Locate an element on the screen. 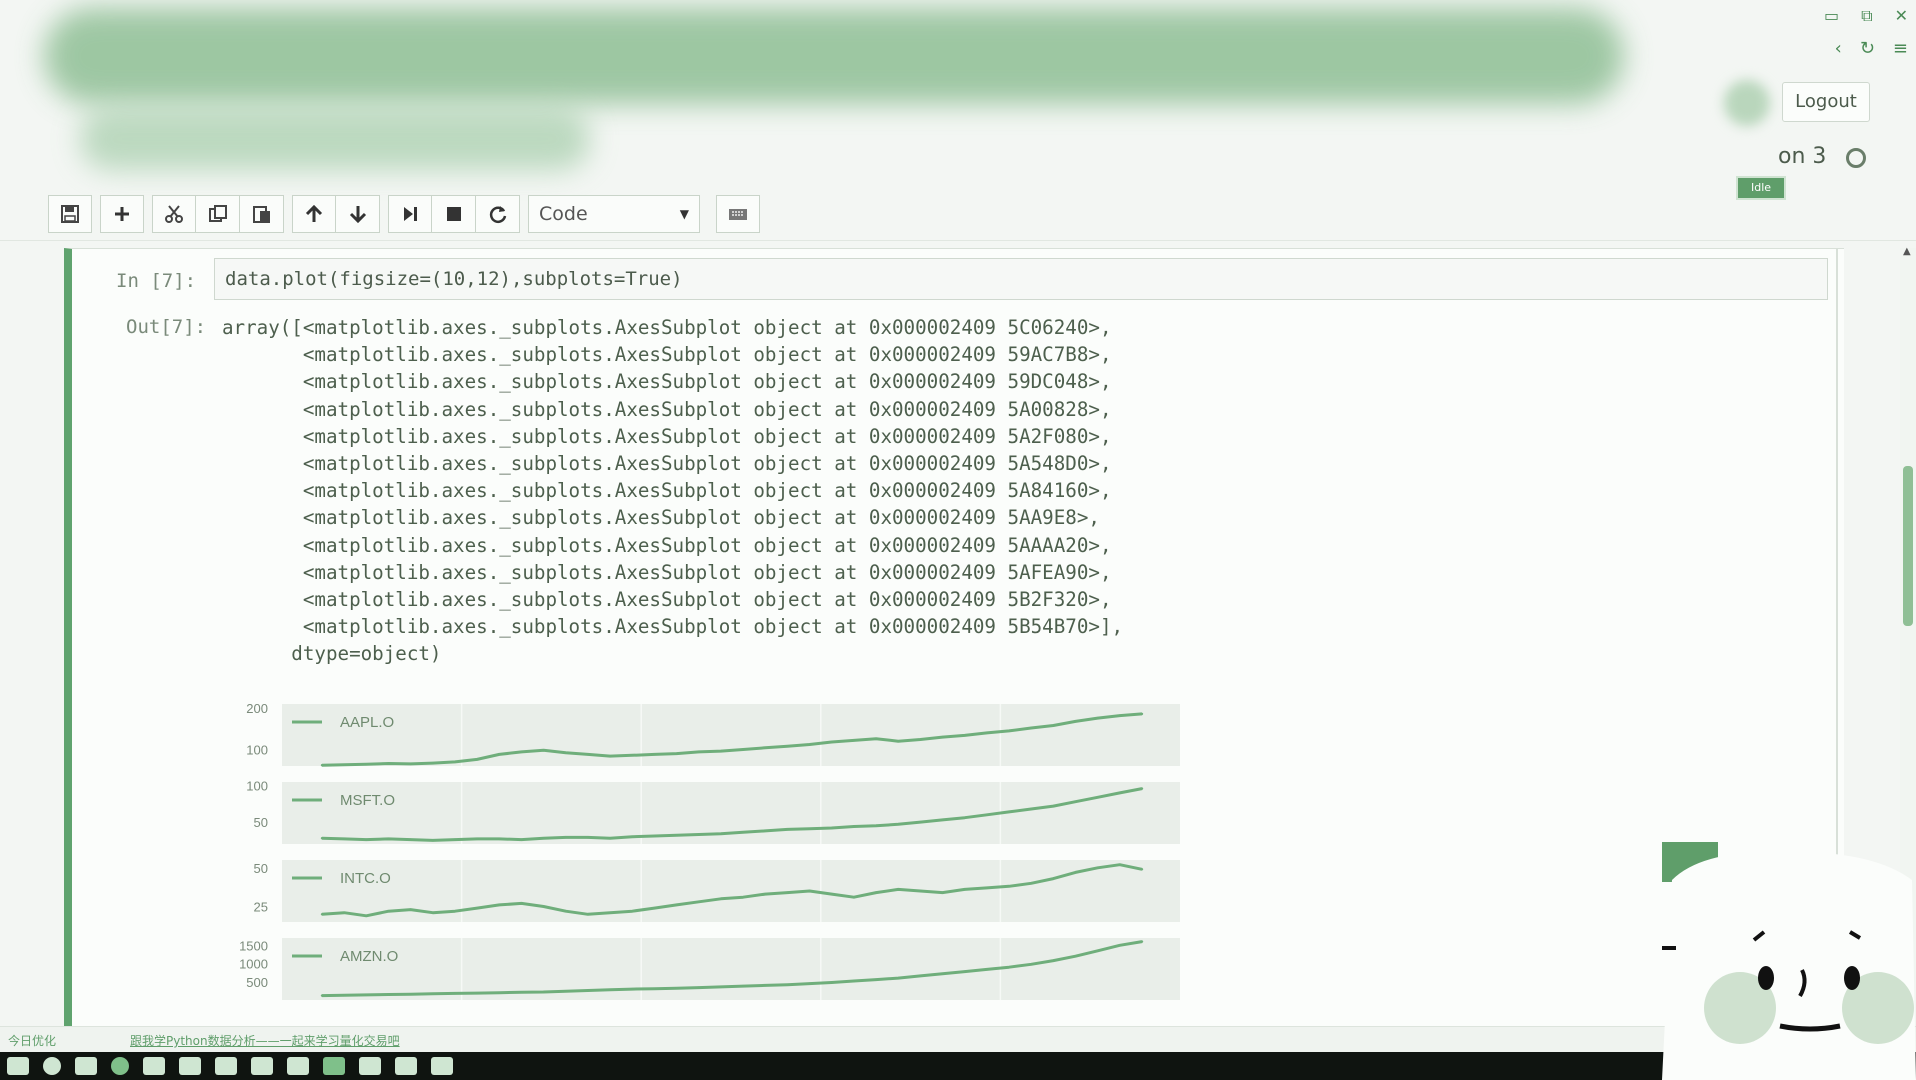  restart-button is located at coordinates (498, 214).